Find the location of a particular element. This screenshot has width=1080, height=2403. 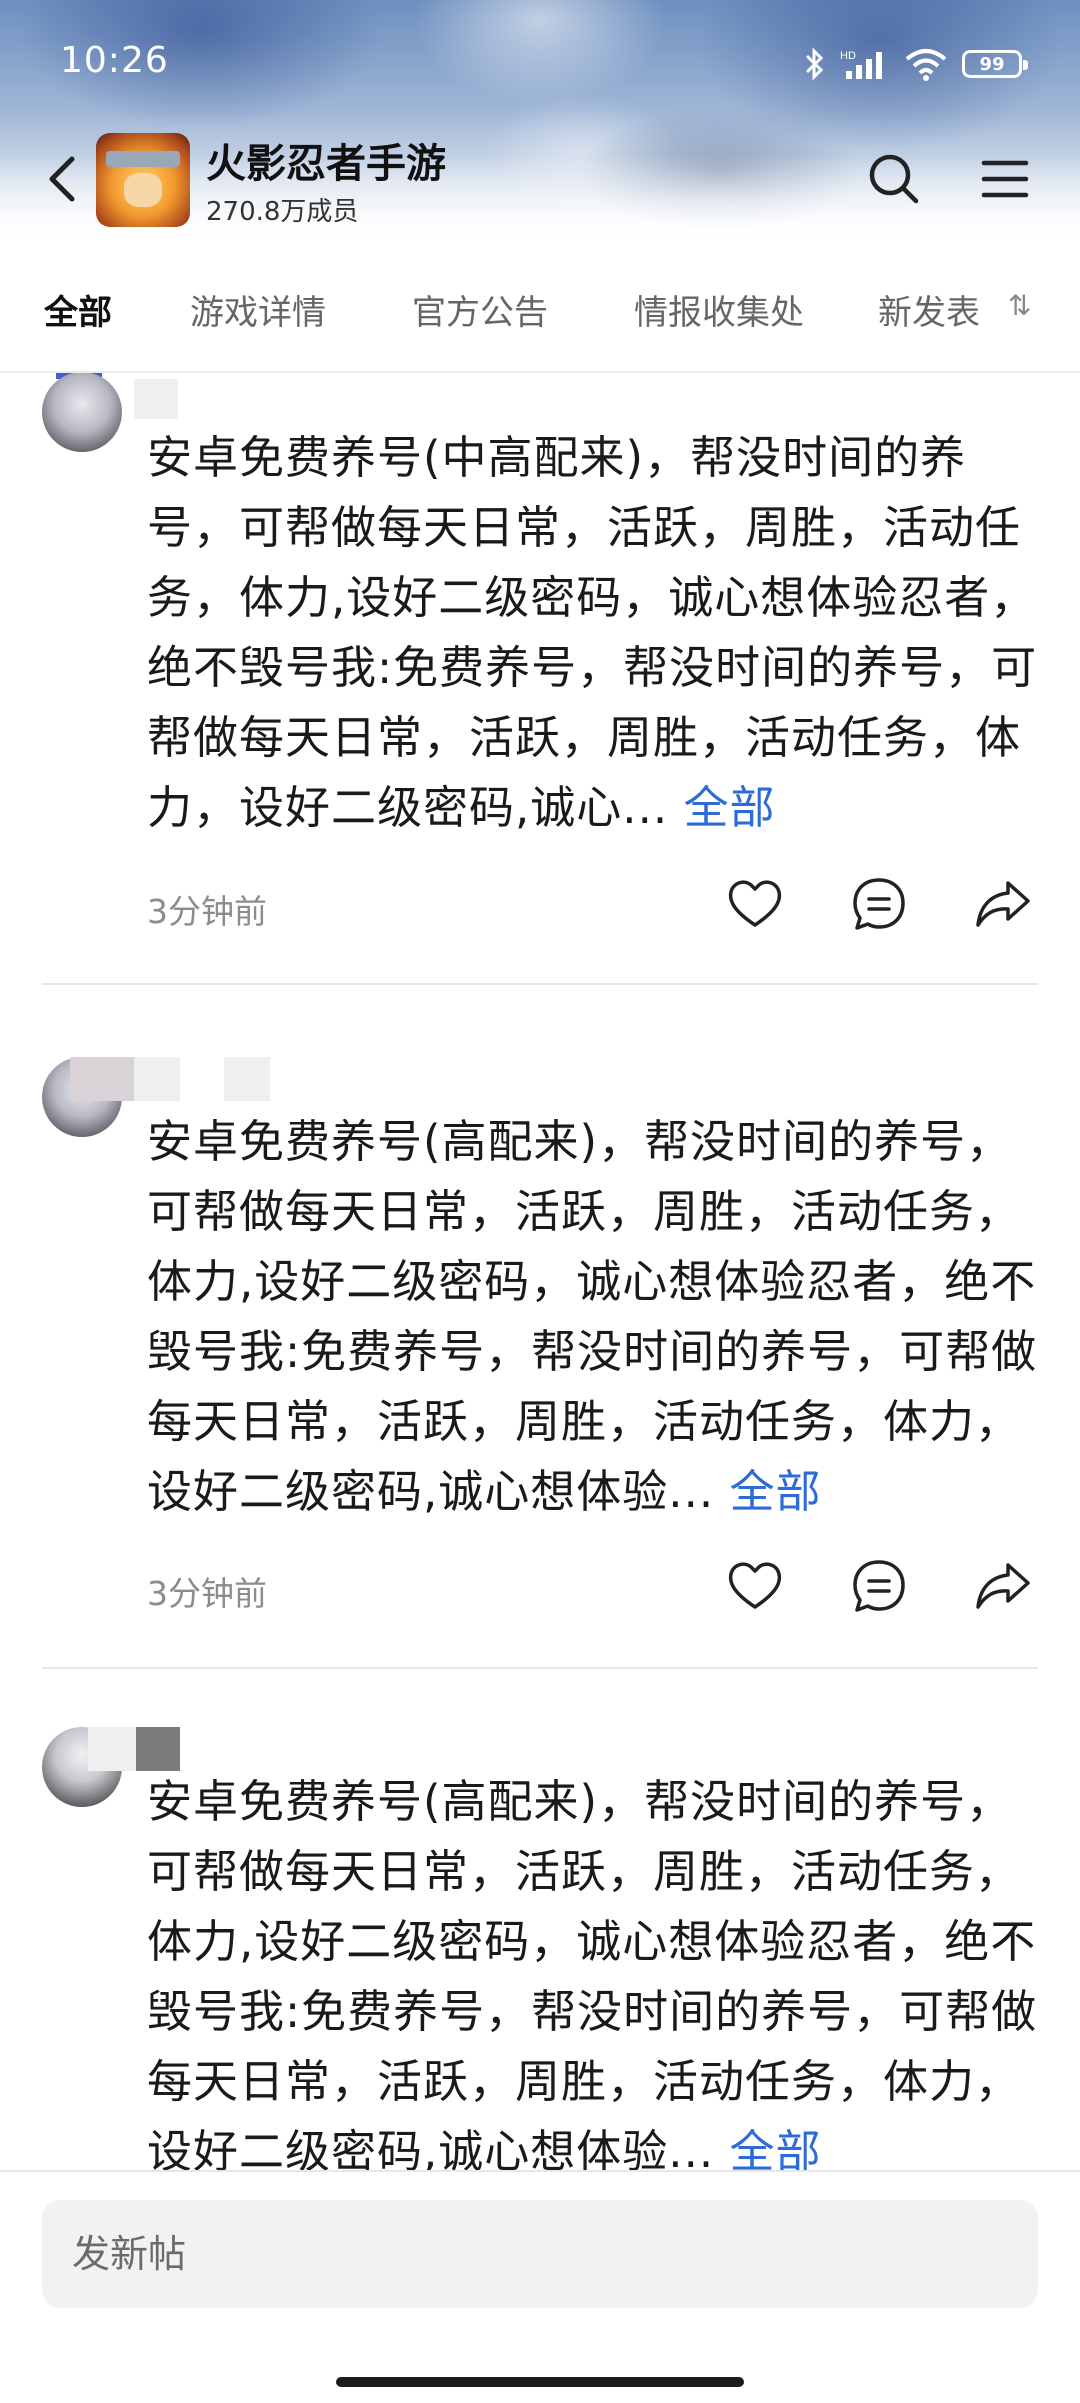

group-avatar is located at coordinates (143, 180).